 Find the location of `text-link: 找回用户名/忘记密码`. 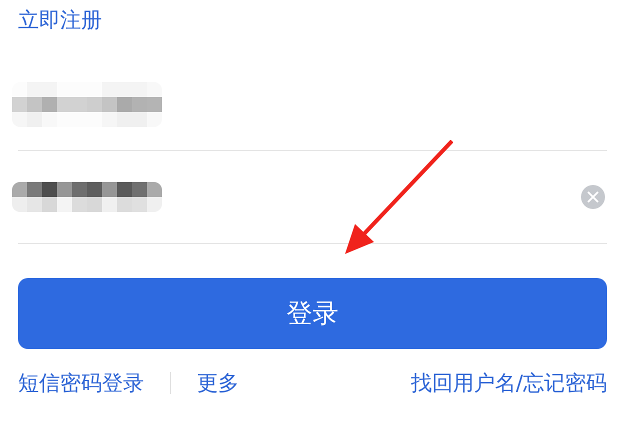

text-link: 找回用户名/忘记密码 is located at coordinates (508, 383).